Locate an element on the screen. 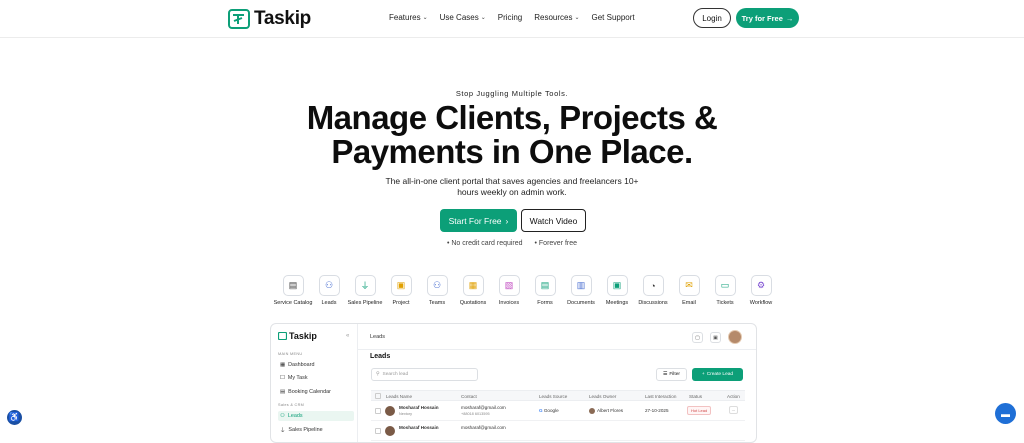 This screenshot has width=1024, height=443. table-row: Mosharaf Hossain mosharaf@gmail.com is located at coordinates (558, 431).